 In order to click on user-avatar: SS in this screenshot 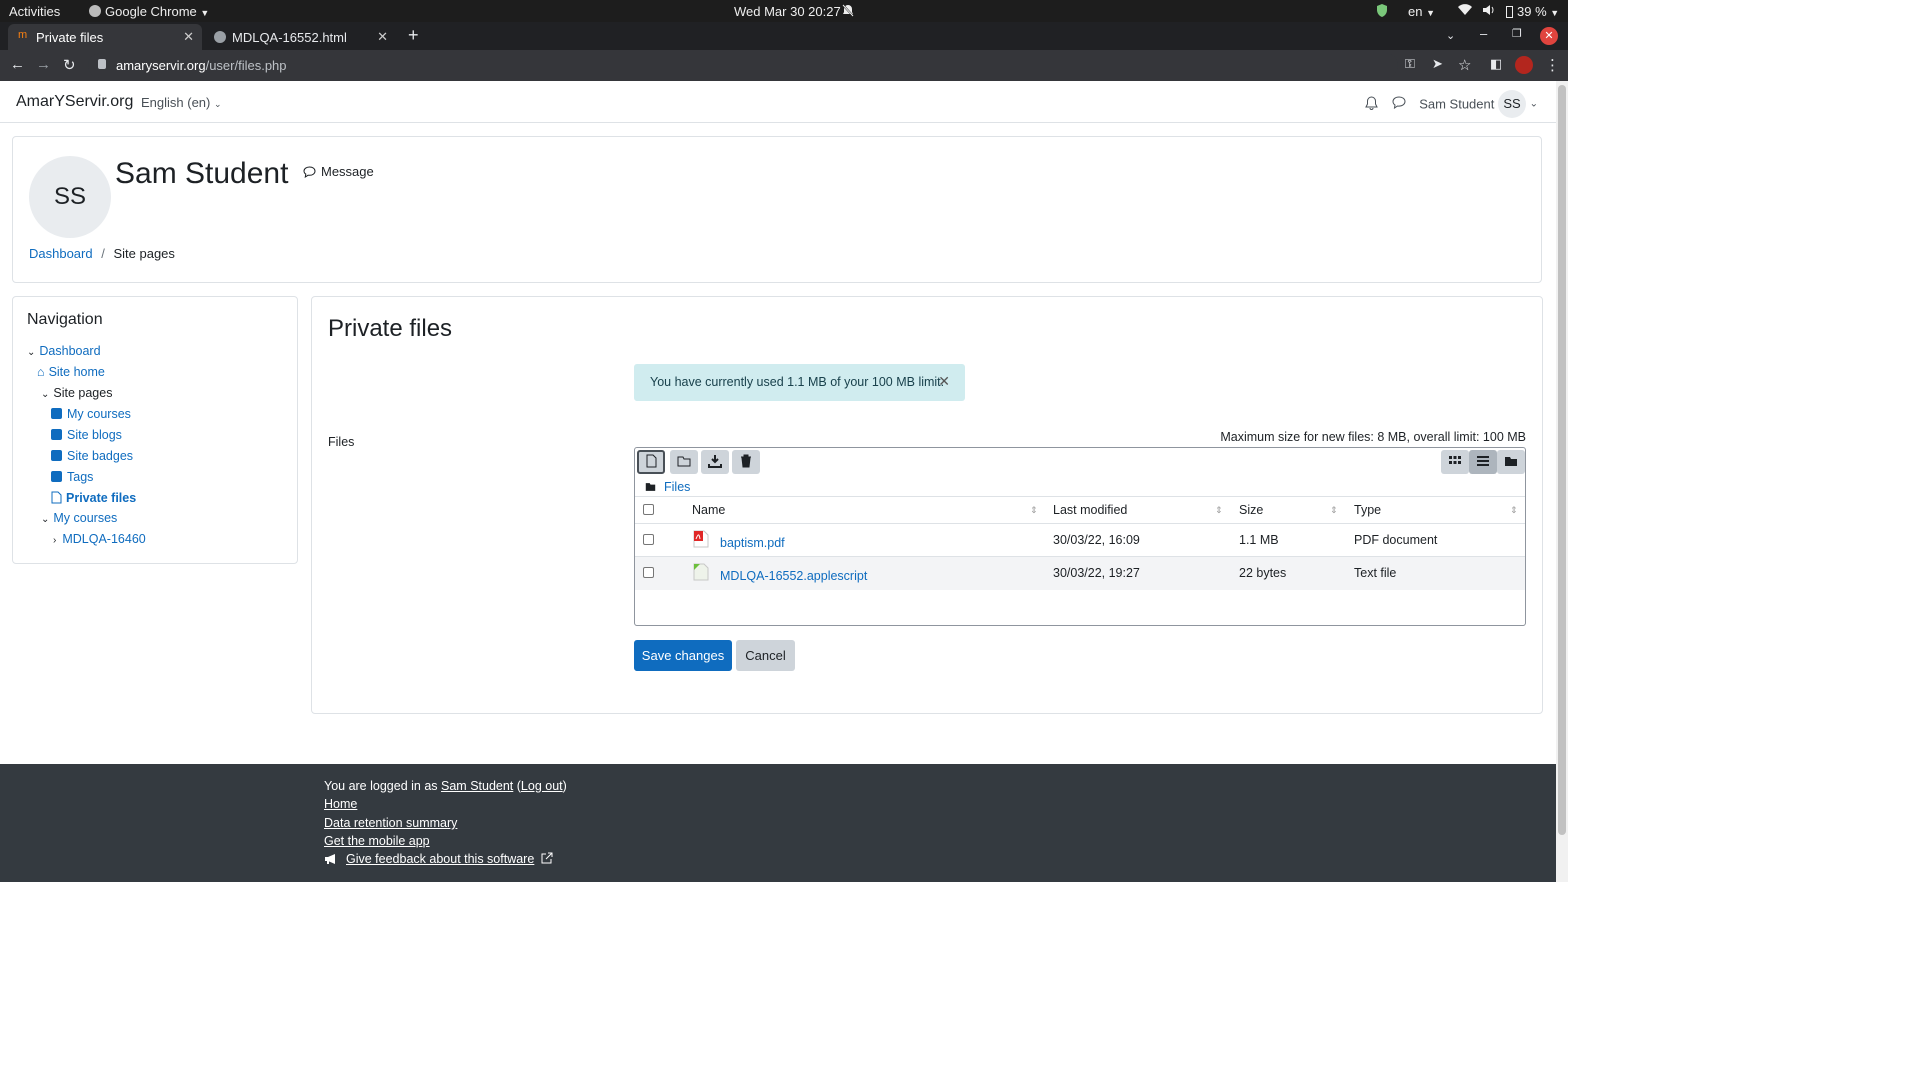, I will do `click(1511, 104)`.